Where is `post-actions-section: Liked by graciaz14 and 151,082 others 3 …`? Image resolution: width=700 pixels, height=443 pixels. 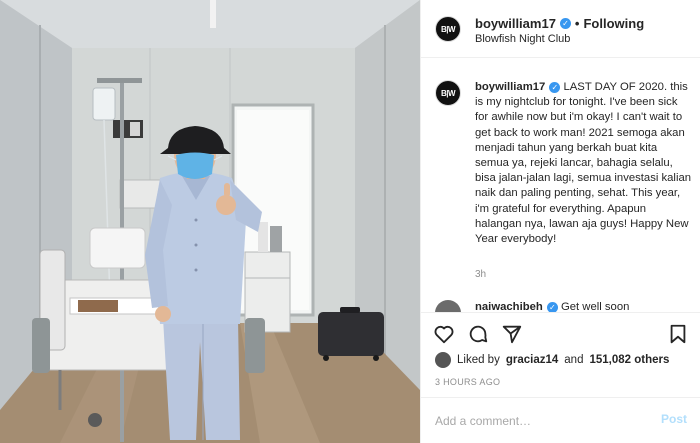 post-actions-section: Liked by graciaz14 and 151,082 others 3 … is located at coordinates (560, 377).